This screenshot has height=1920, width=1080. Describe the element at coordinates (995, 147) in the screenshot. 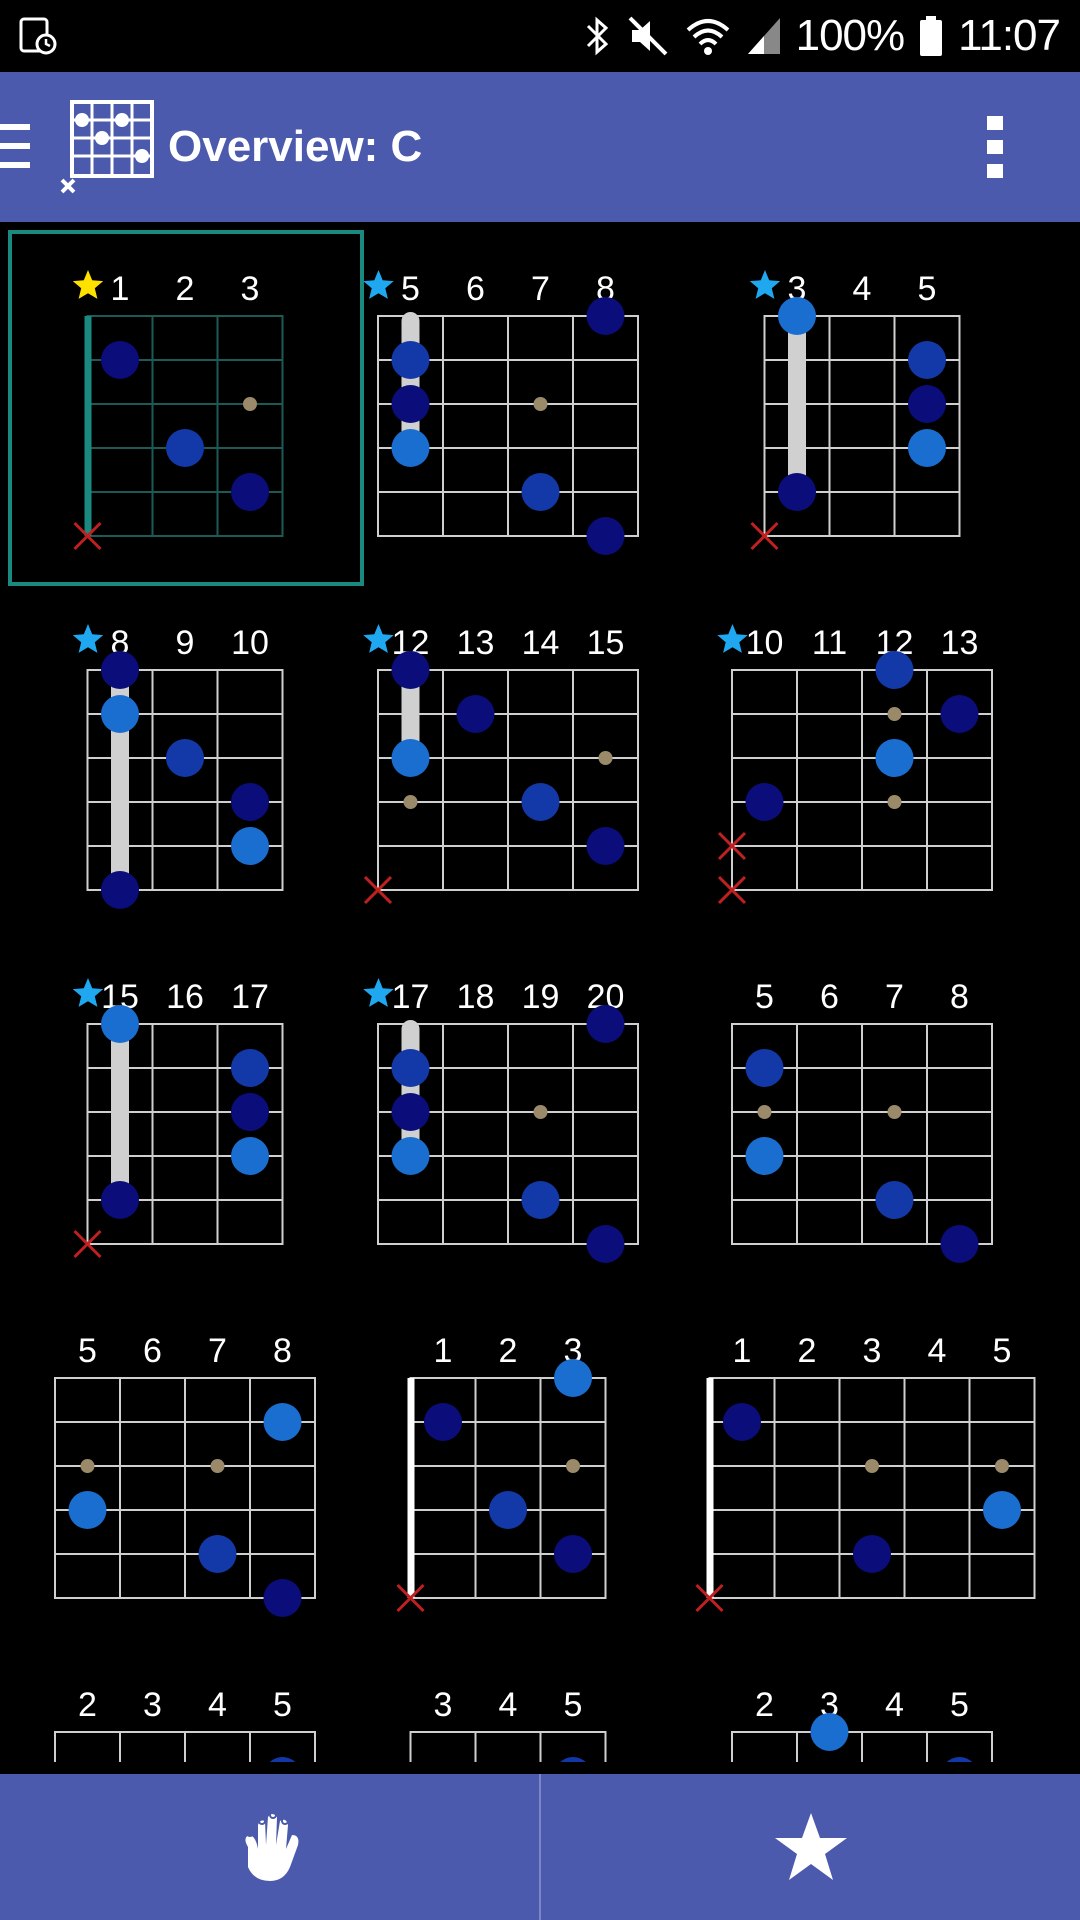

I see `overflow-menu-icon` at that location.